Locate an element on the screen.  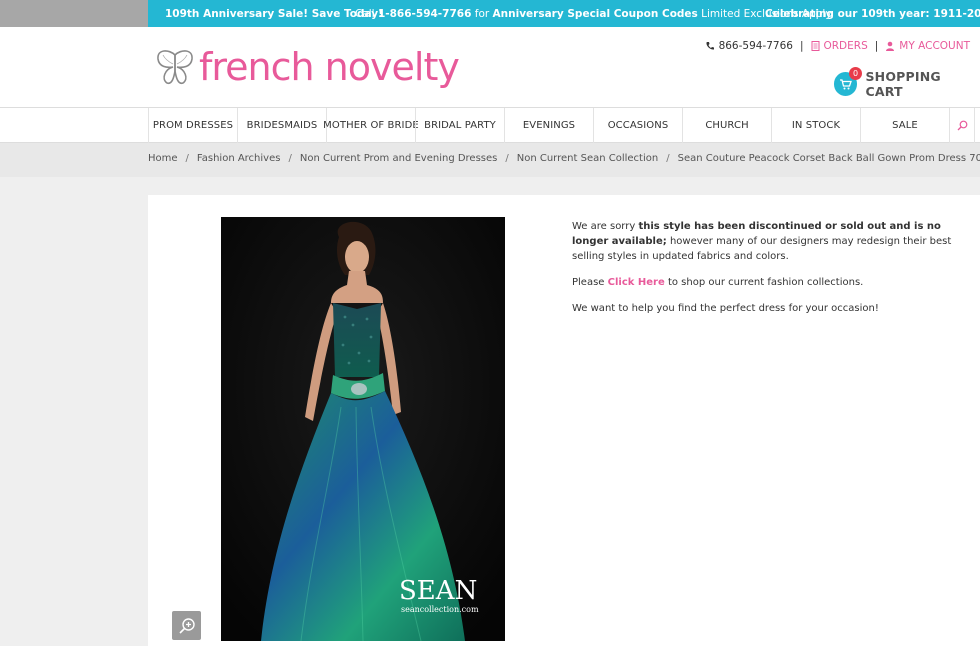
my-account-link: MY ACCOUNT is located at coordinates (934, 46).